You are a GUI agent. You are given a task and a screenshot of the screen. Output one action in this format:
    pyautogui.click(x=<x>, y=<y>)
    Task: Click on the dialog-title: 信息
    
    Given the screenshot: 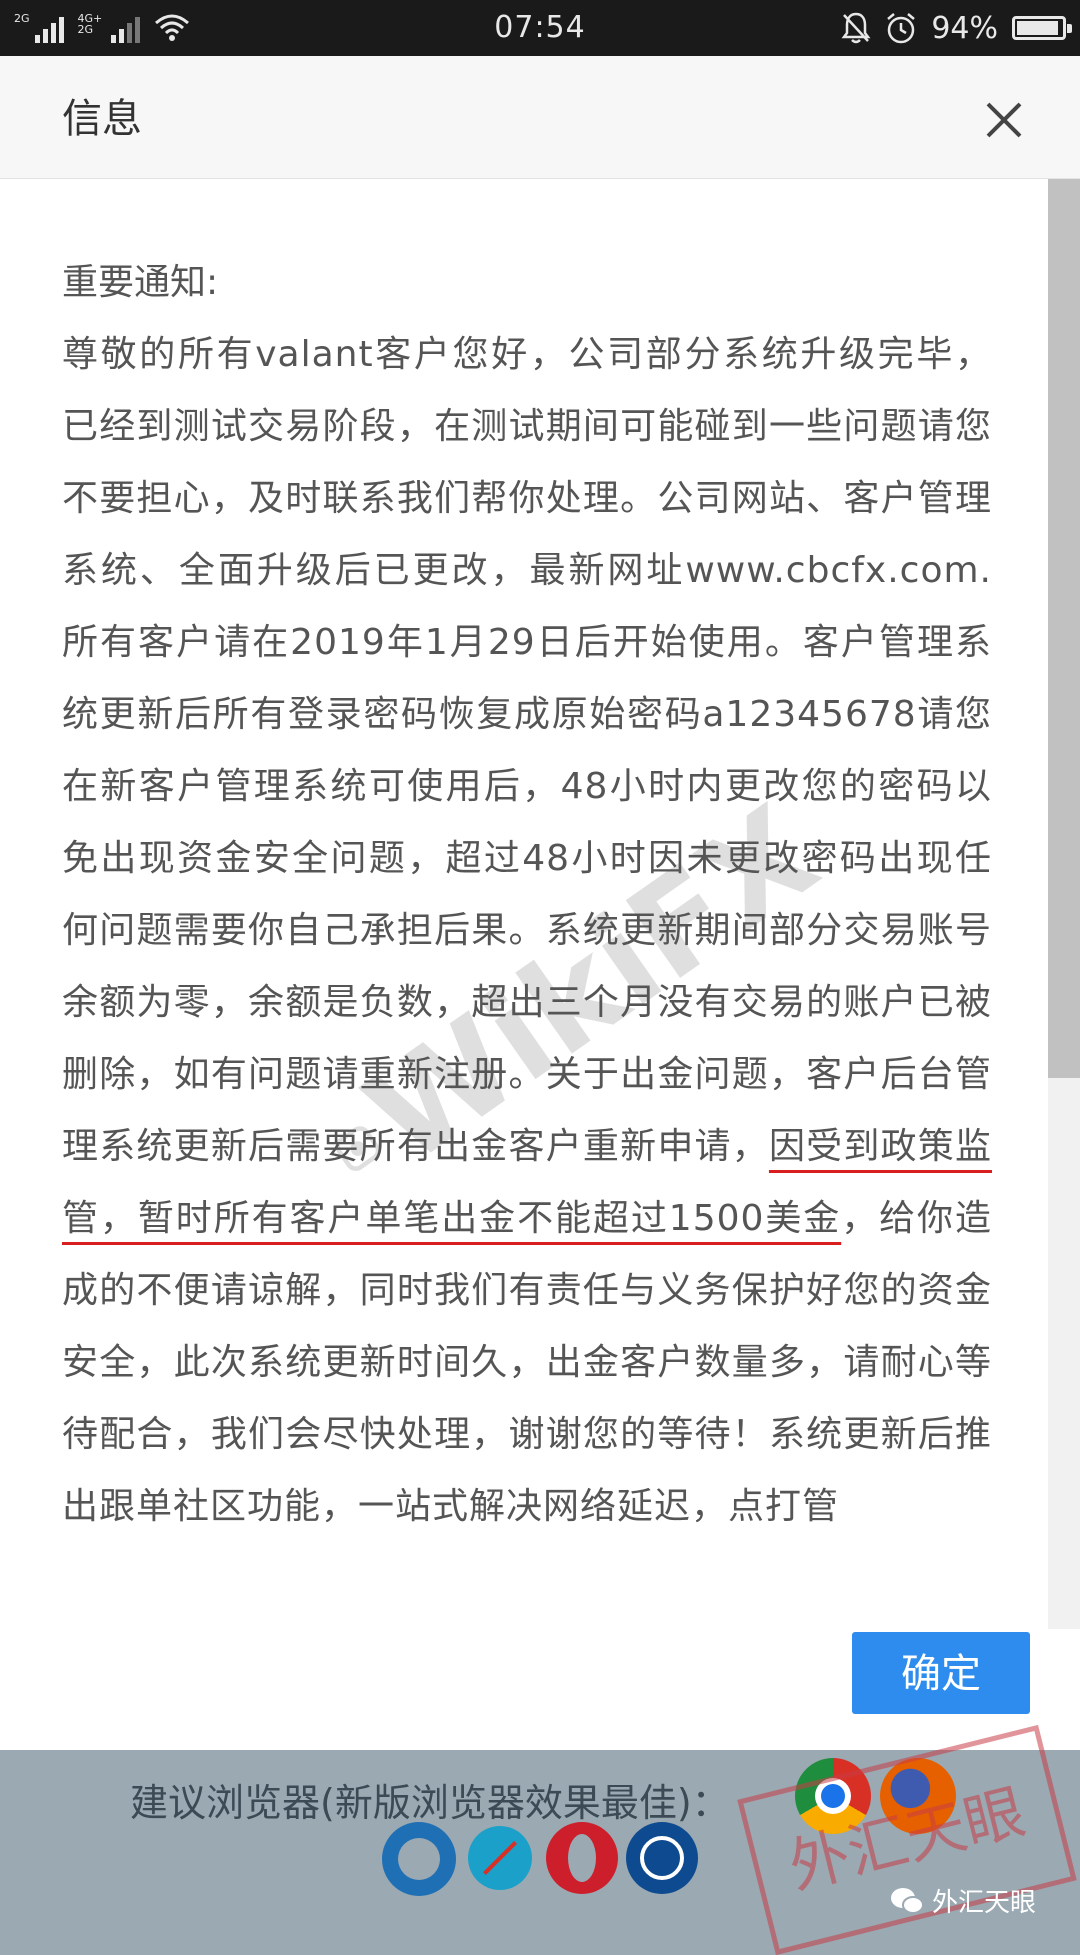 What is the action you would take?
    pyautogui.click(x=102, y=119)
    